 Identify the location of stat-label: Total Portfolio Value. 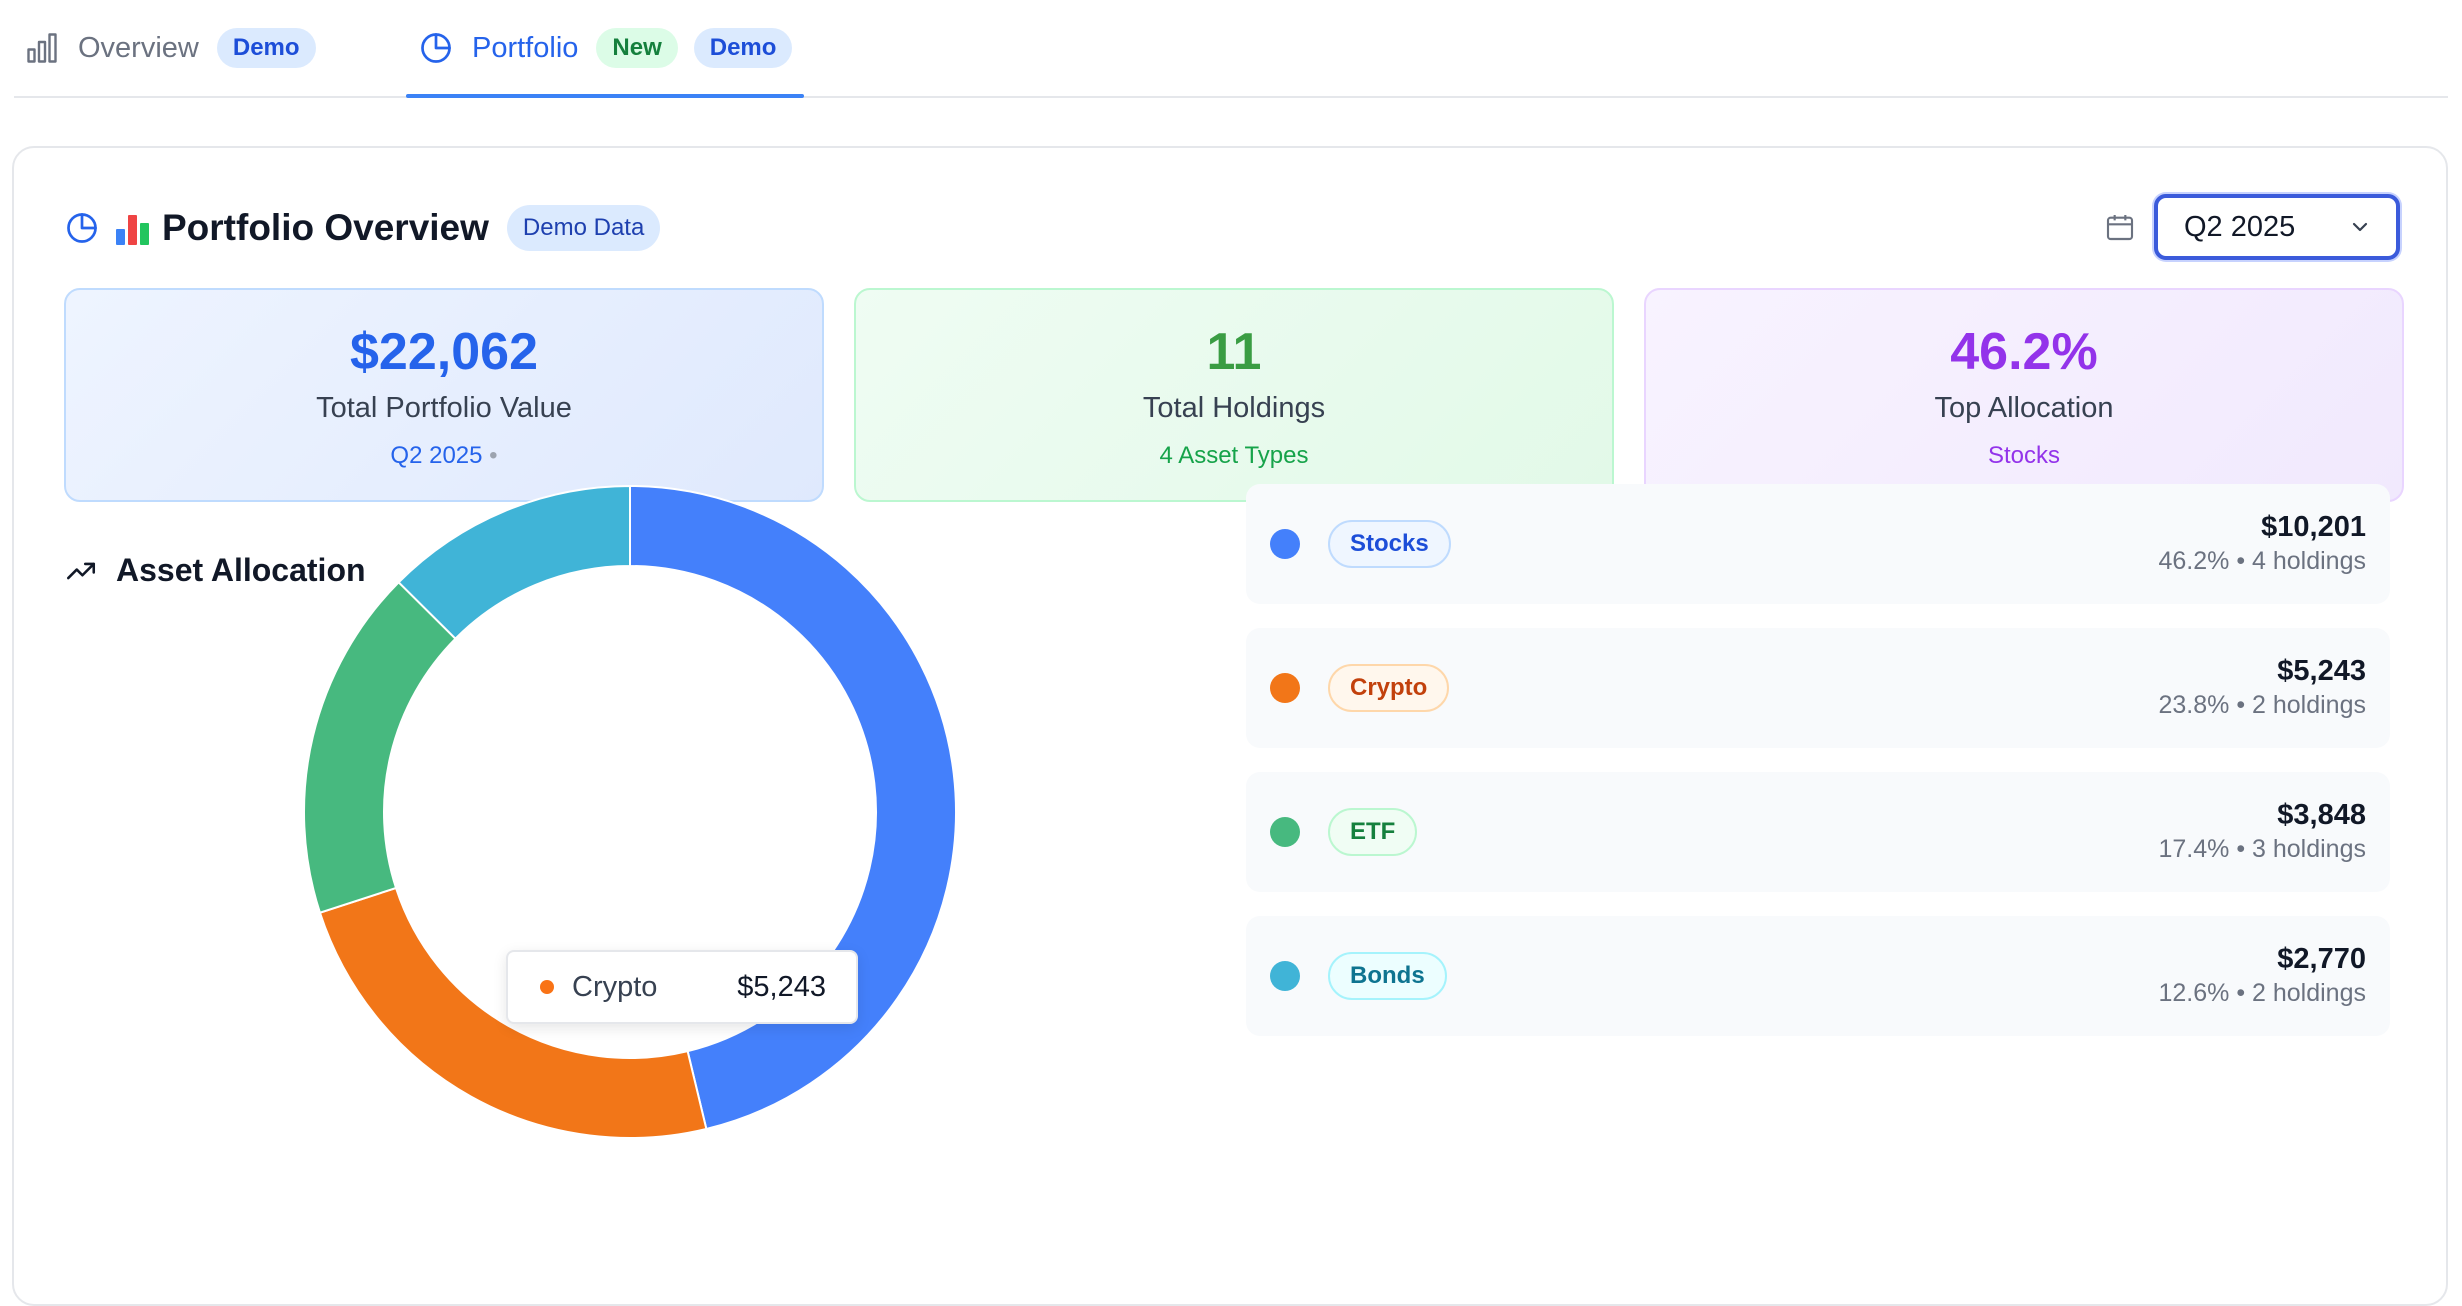
(444, 408).